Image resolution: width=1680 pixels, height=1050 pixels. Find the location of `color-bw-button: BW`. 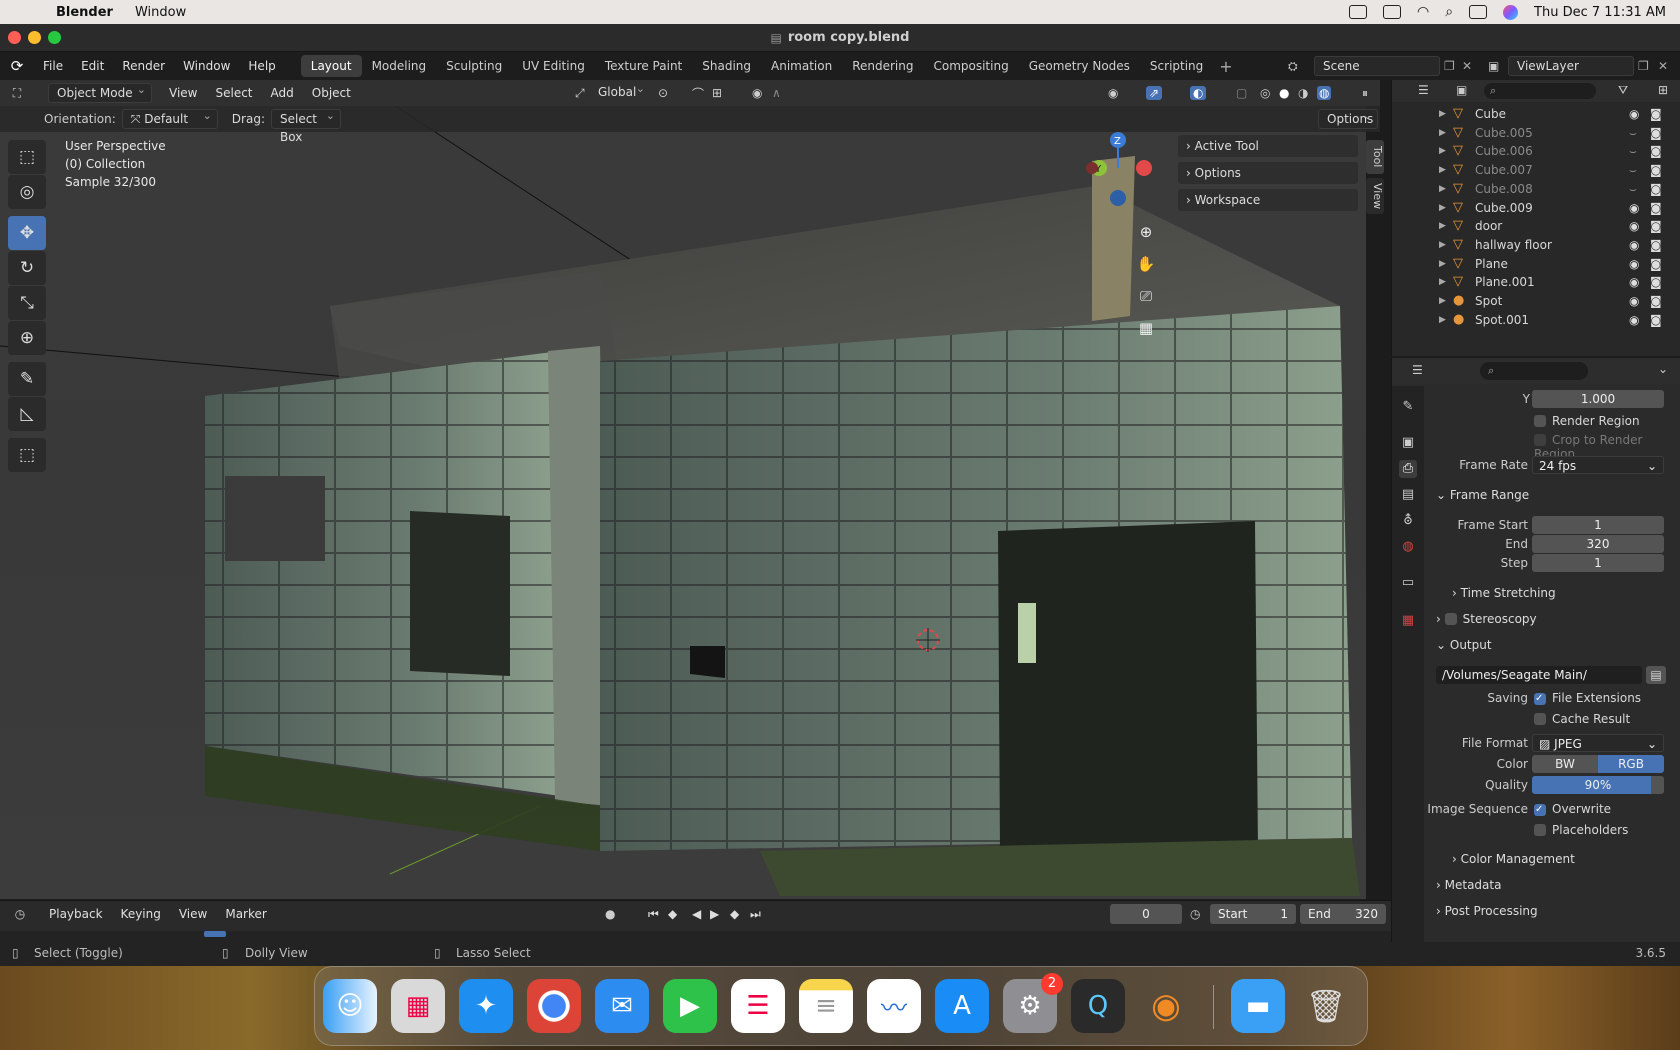

color-bw-button: BW is located at coordinates (1565, 764).